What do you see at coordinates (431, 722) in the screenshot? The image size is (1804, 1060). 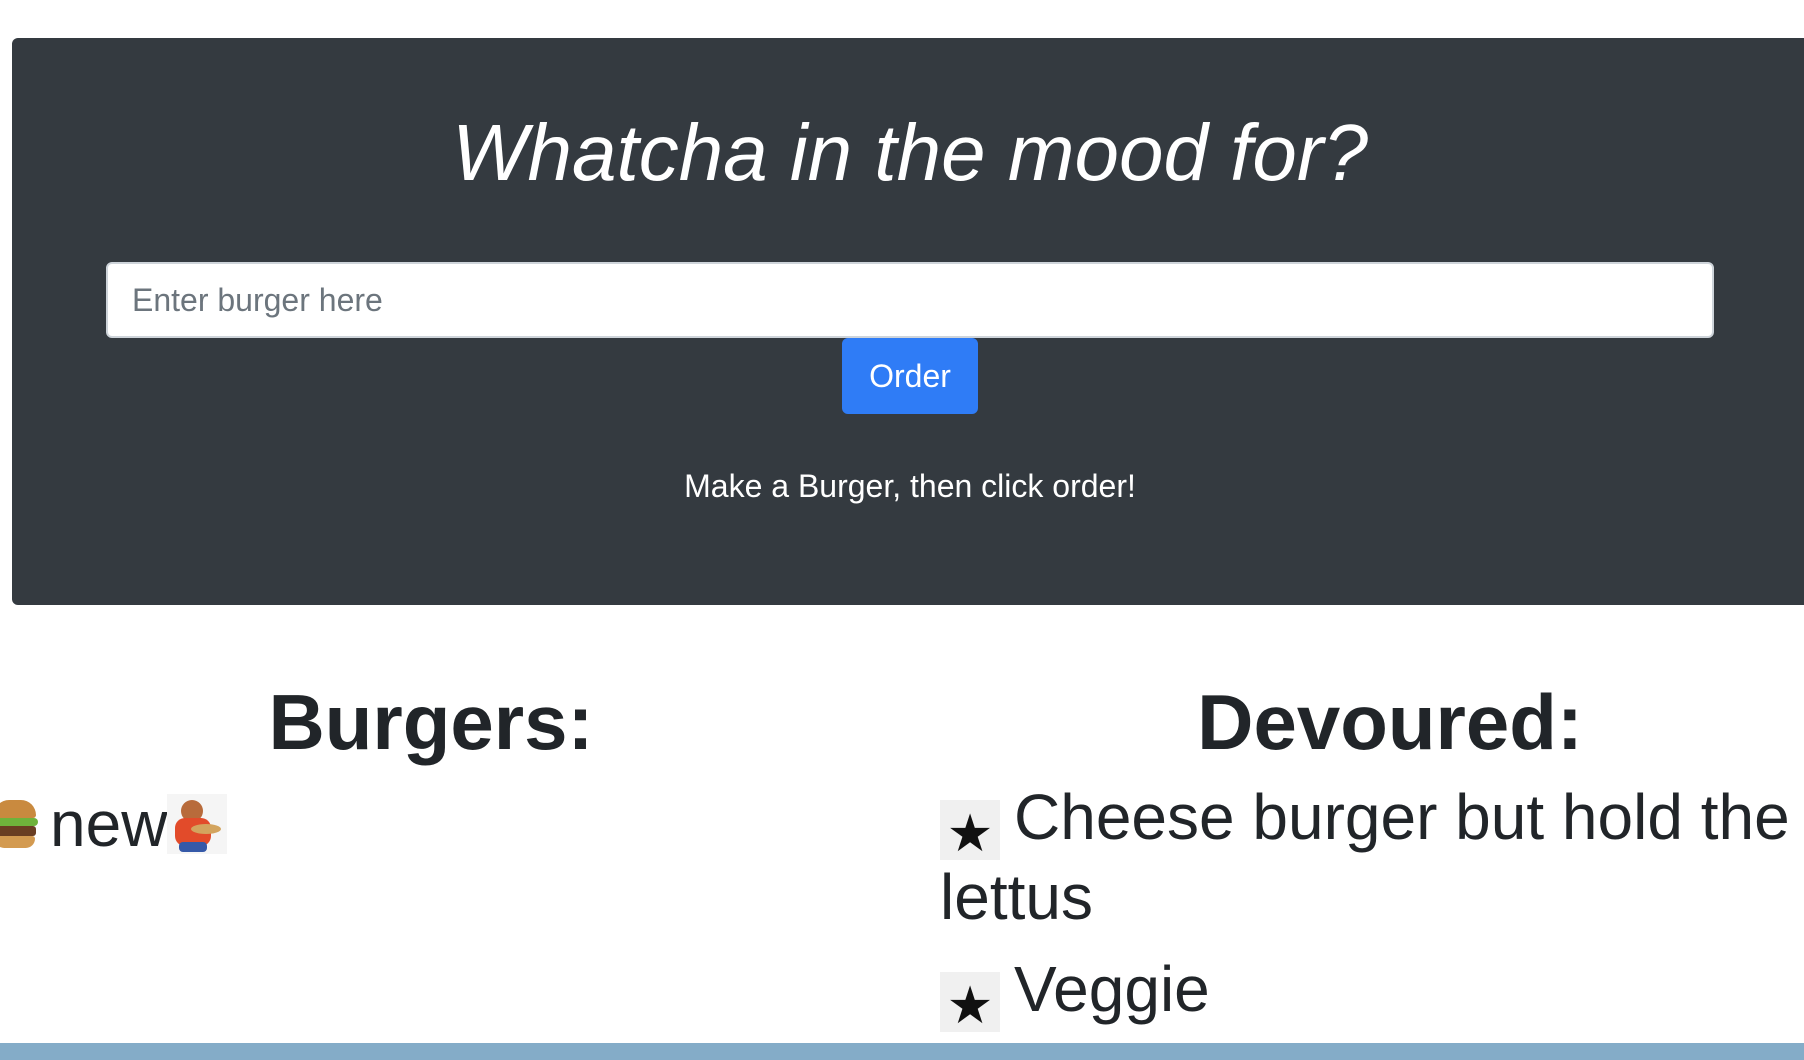 I see `burgers-heading: Burgers:` at bounding box center [431, 722].